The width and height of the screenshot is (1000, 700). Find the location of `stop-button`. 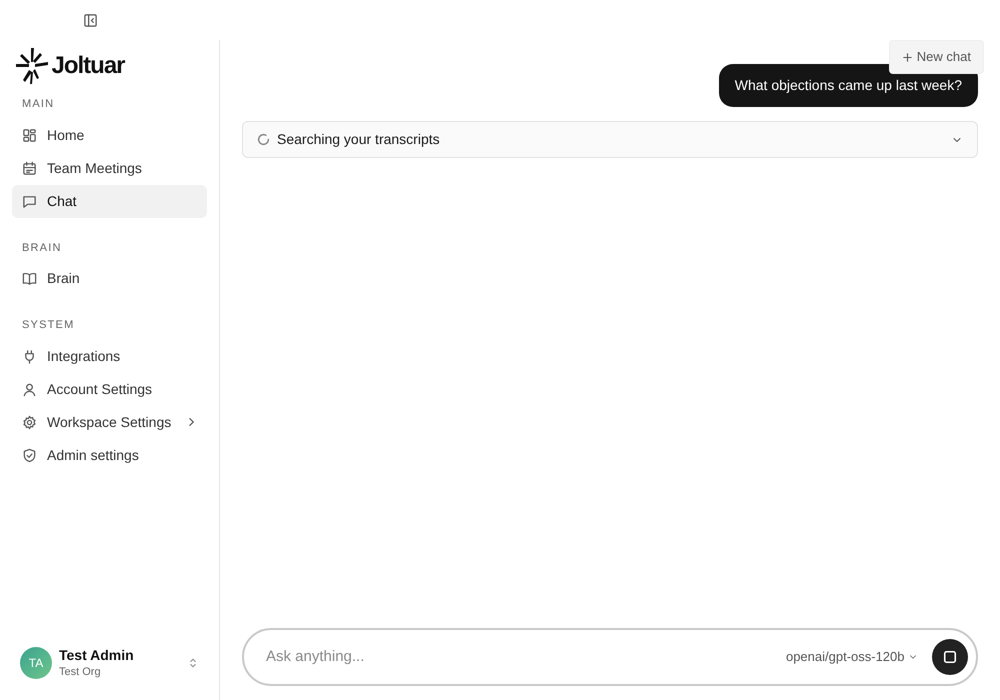

stop-button is located at coordinates (950, 657).